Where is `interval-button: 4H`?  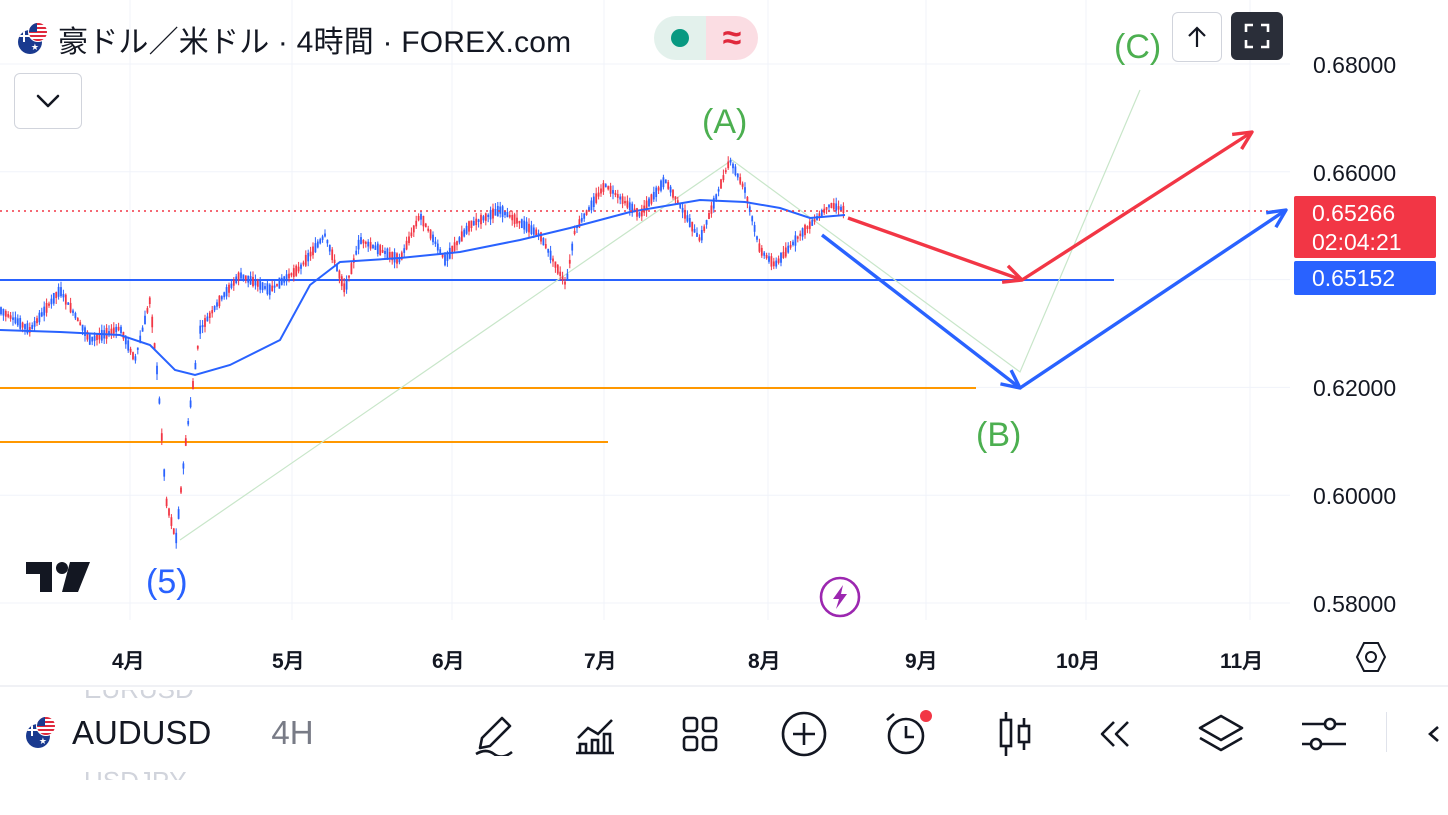
interval-button: 4H is located at coordinates (292, 733).